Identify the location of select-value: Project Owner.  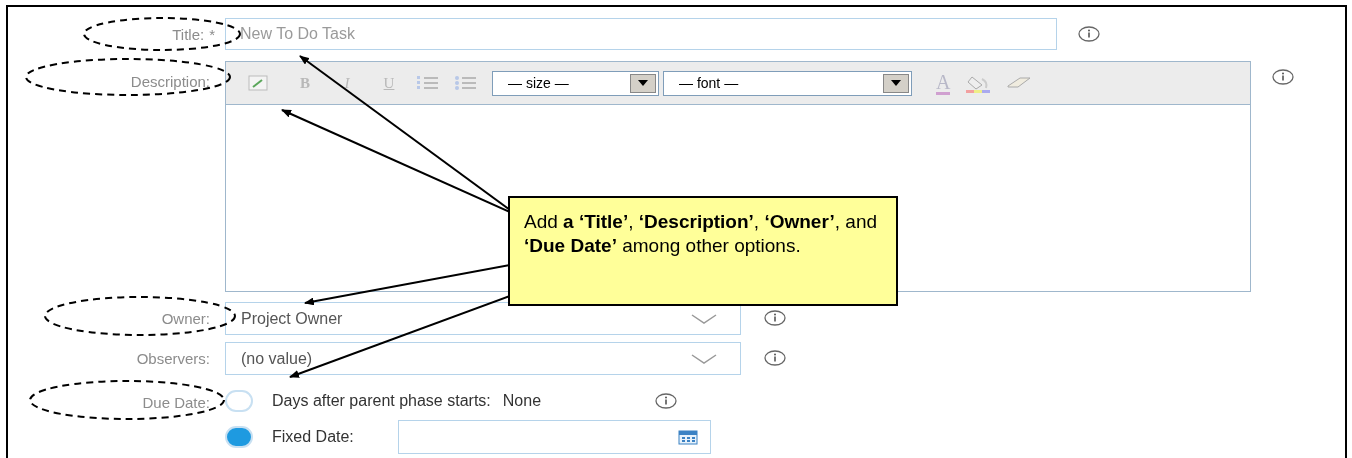
(292, 318).